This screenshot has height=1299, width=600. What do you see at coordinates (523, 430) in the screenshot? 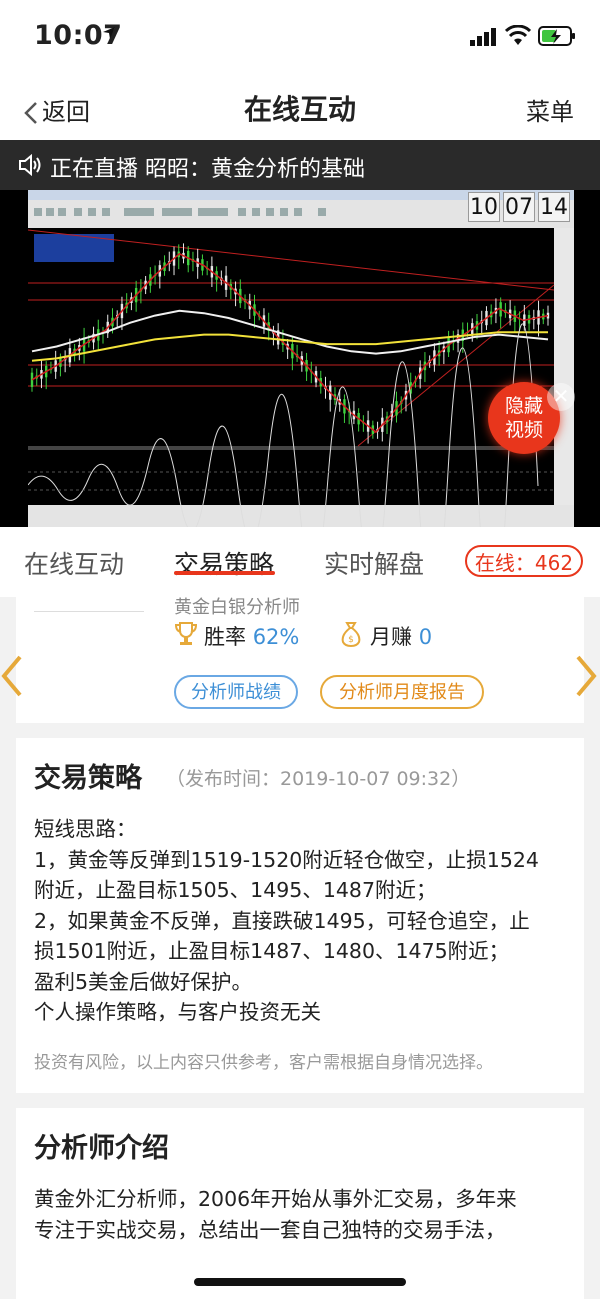
I see `hide-video-label-2: 视频` at bounding box center [523, 430].